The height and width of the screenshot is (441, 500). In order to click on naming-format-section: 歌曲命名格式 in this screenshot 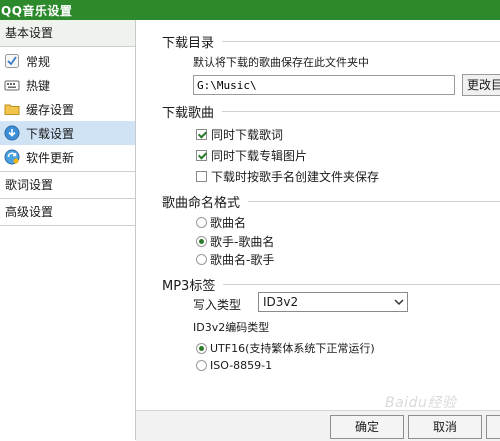, I will do `click(331, 201)`.